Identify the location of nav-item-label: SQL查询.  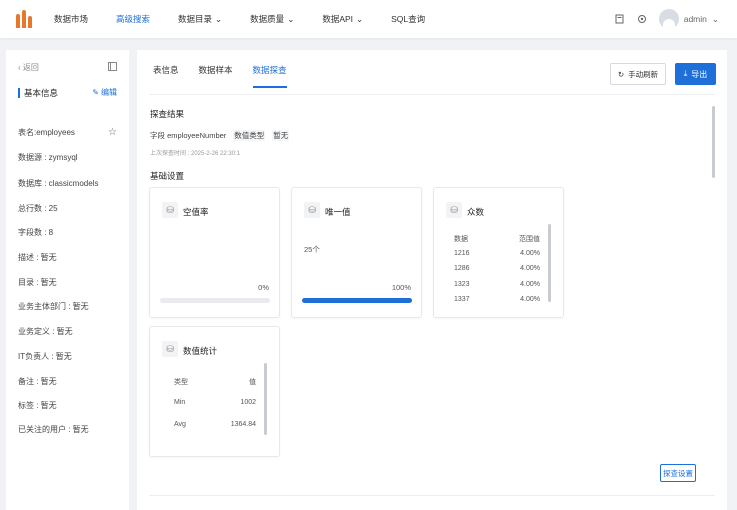
(408, 19).